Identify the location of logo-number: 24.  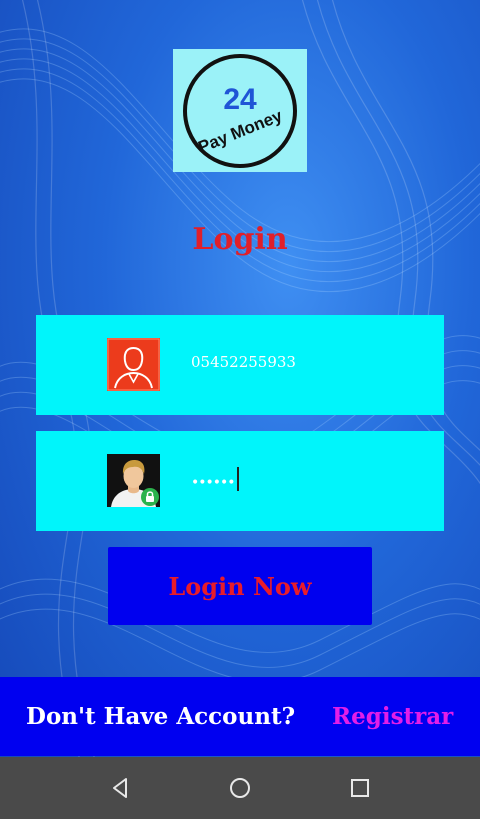
(240, 99).